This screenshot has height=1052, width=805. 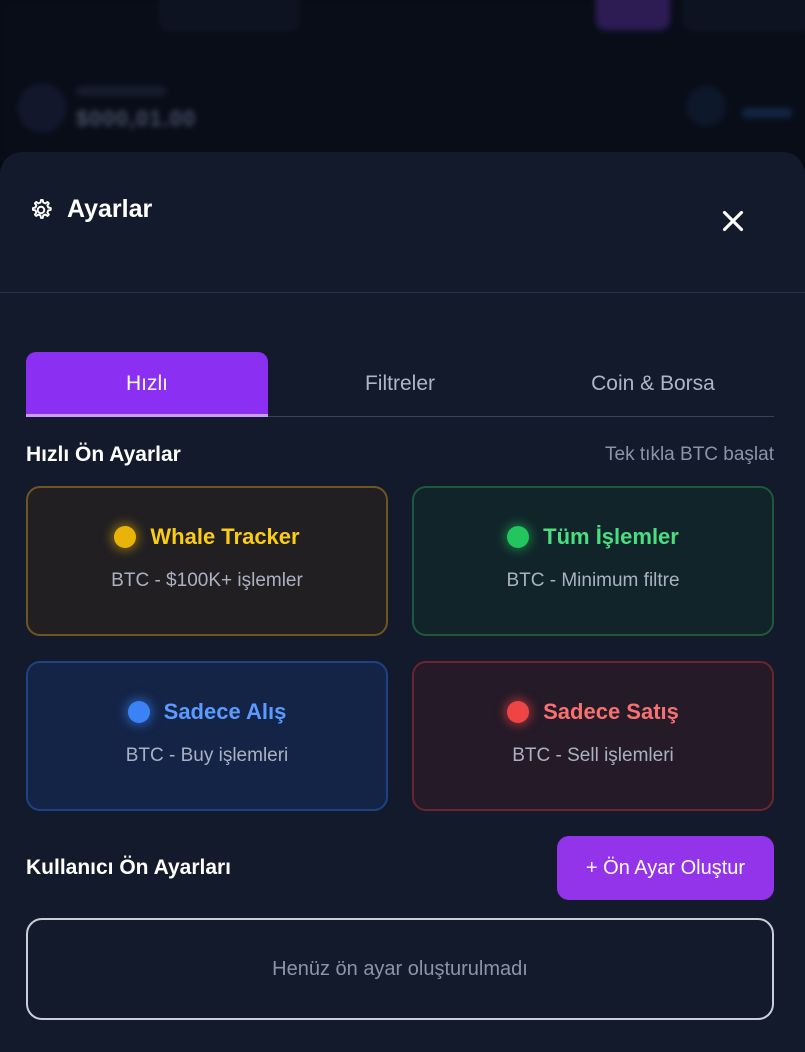 I want to click on gear-icon, so click(x=42, y=209).